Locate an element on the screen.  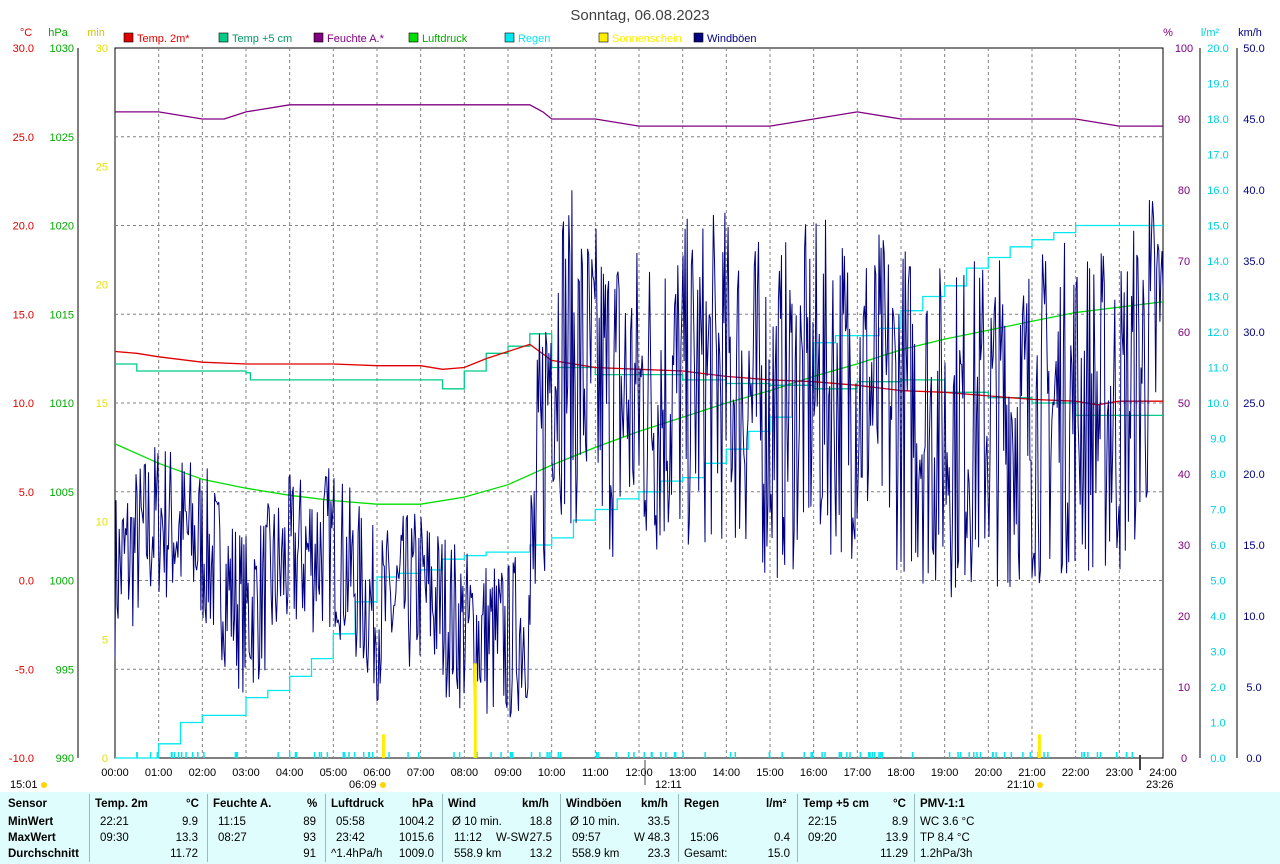
pressure-tick-label: 1005 is located at coordinates (62, 493).